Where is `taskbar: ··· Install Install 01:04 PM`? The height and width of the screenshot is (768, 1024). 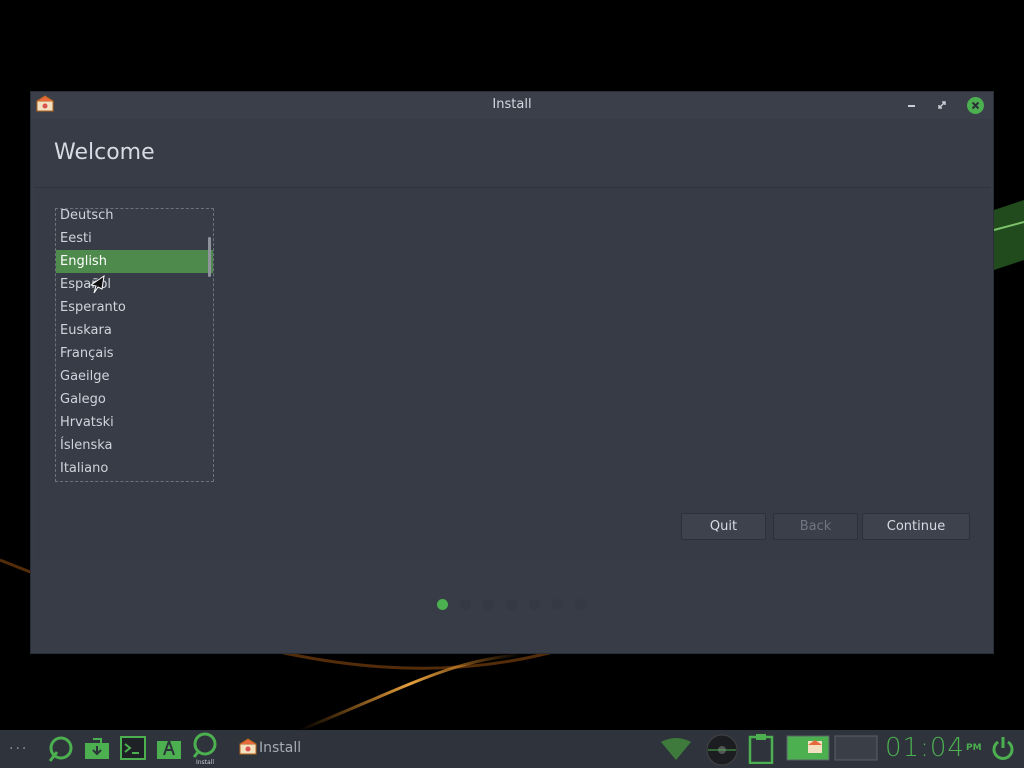 taskbar: ··· Install Install 01:04 PM is located at coordinates (512, 749).